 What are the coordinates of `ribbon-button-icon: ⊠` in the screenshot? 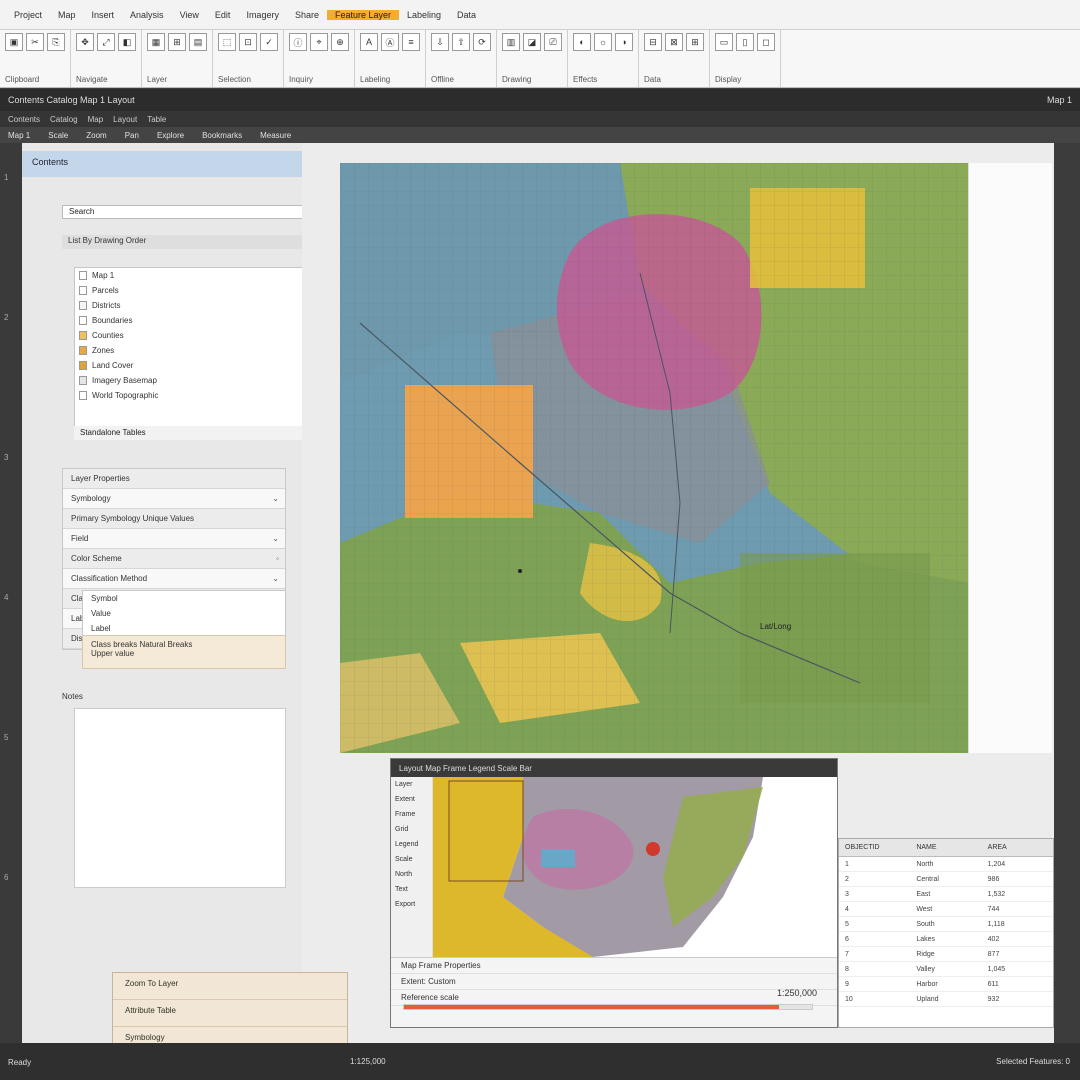 It's located at (674, 42).